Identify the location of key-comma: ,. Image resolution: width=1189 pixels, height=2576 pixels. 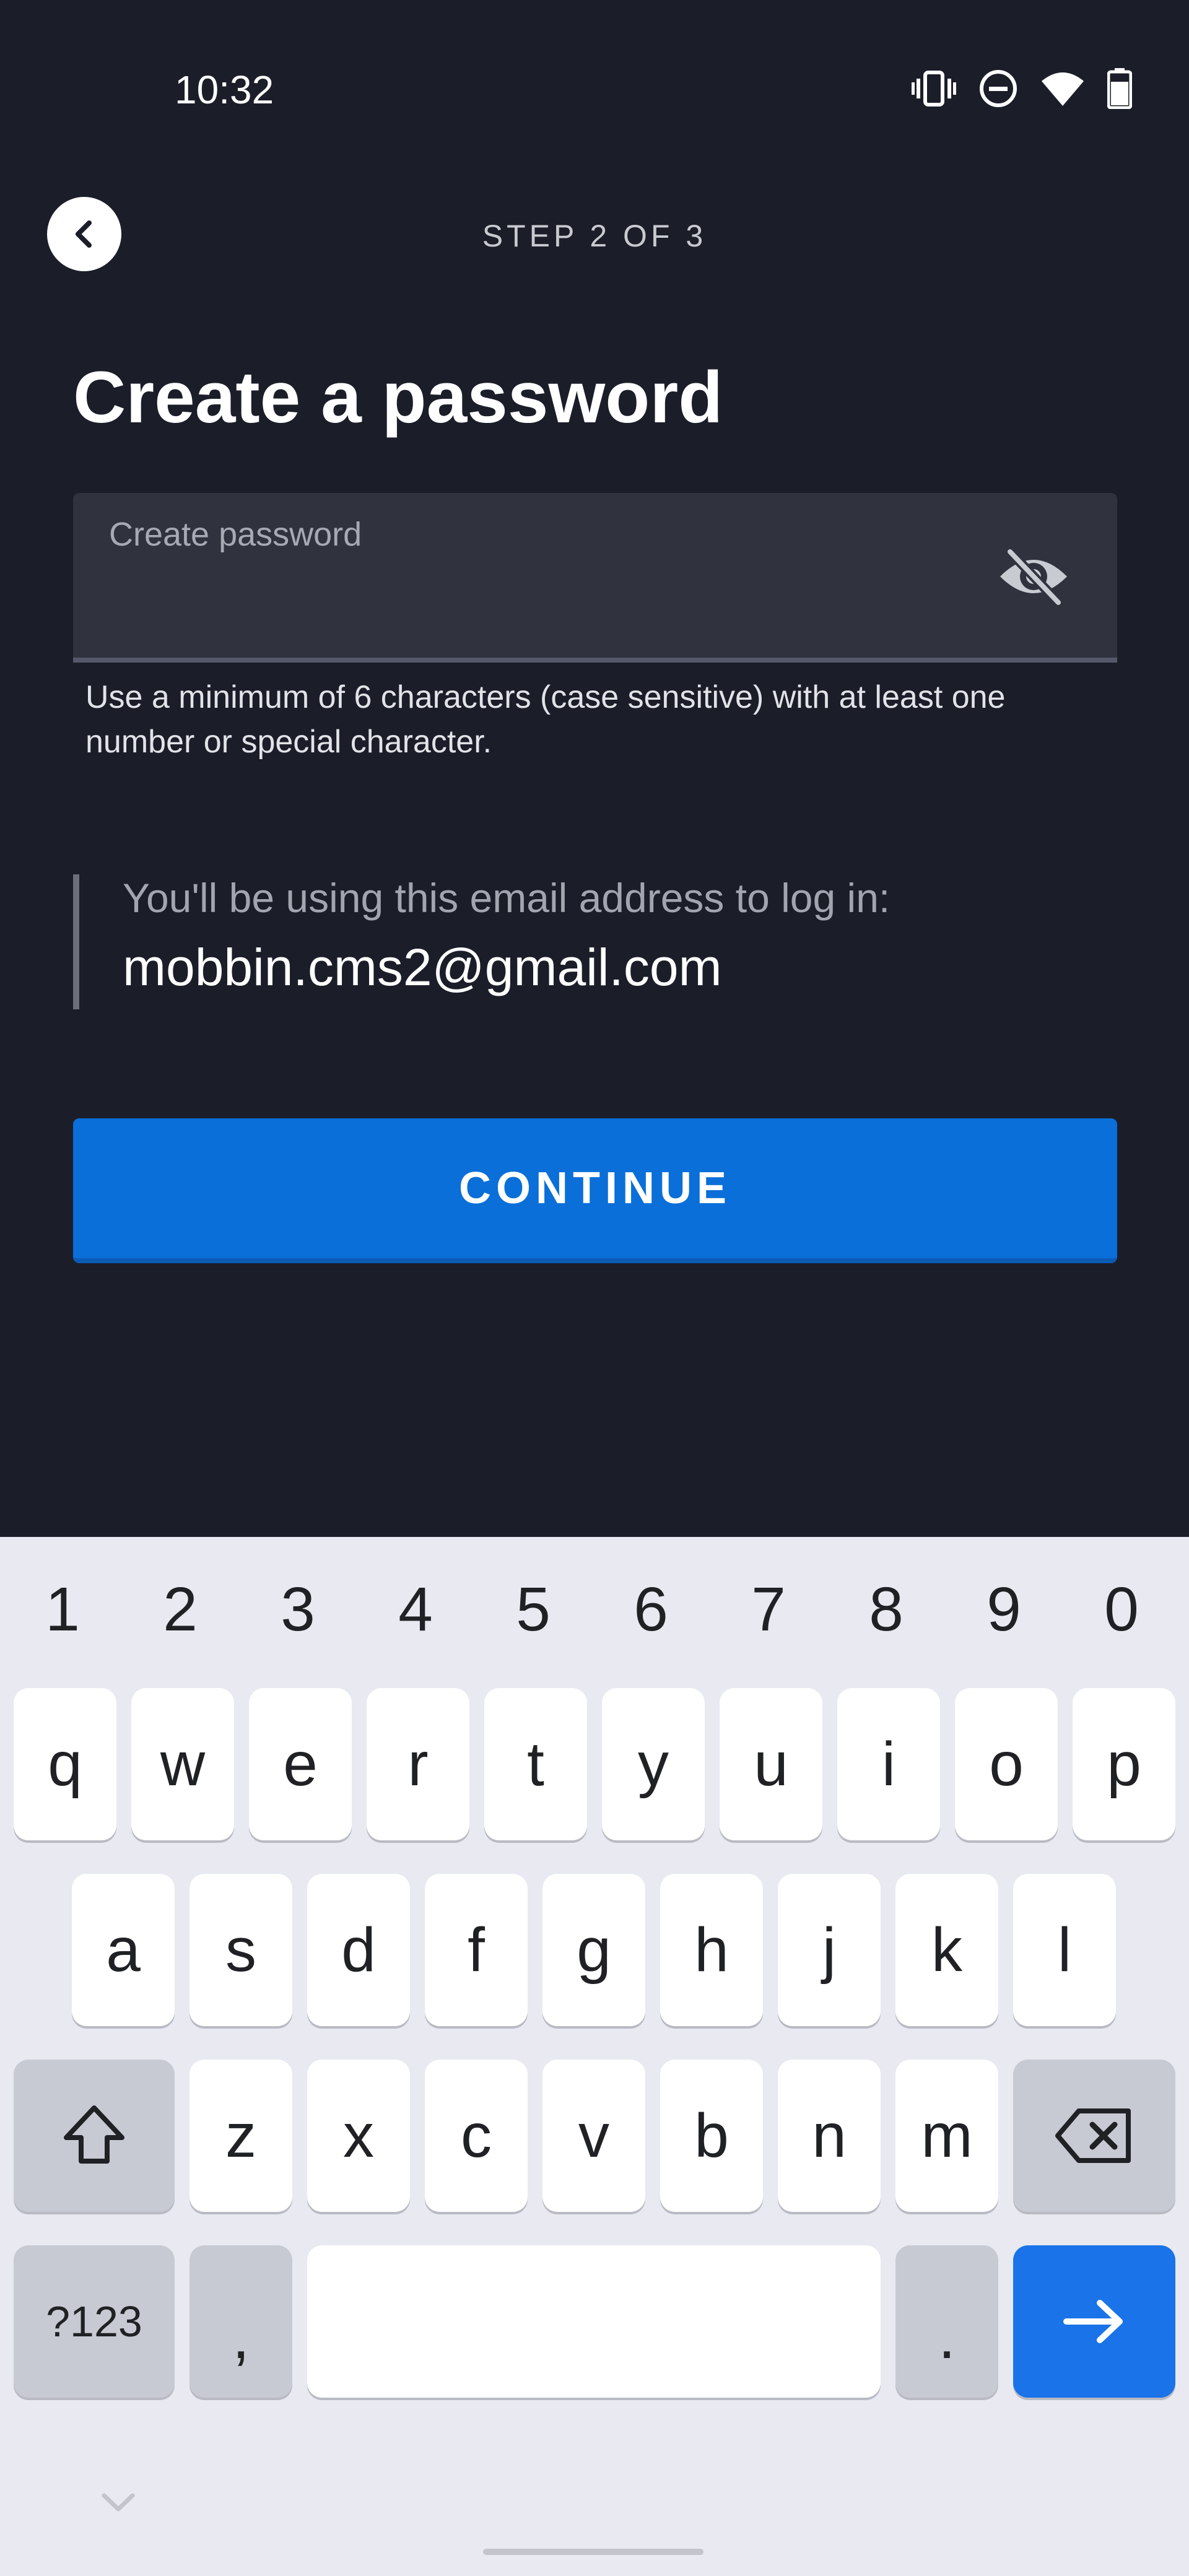
(240, 2321).